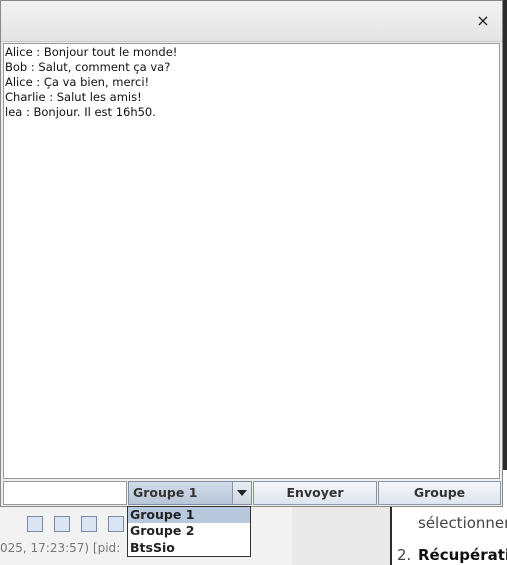 The width and height of the screenshot is (507, 565). What do you see at coordinates (80, 112) in the screenshot?
I see `chat-message: lea : Bonjour. Il est 16h50.` at bounding box center [80, 112].